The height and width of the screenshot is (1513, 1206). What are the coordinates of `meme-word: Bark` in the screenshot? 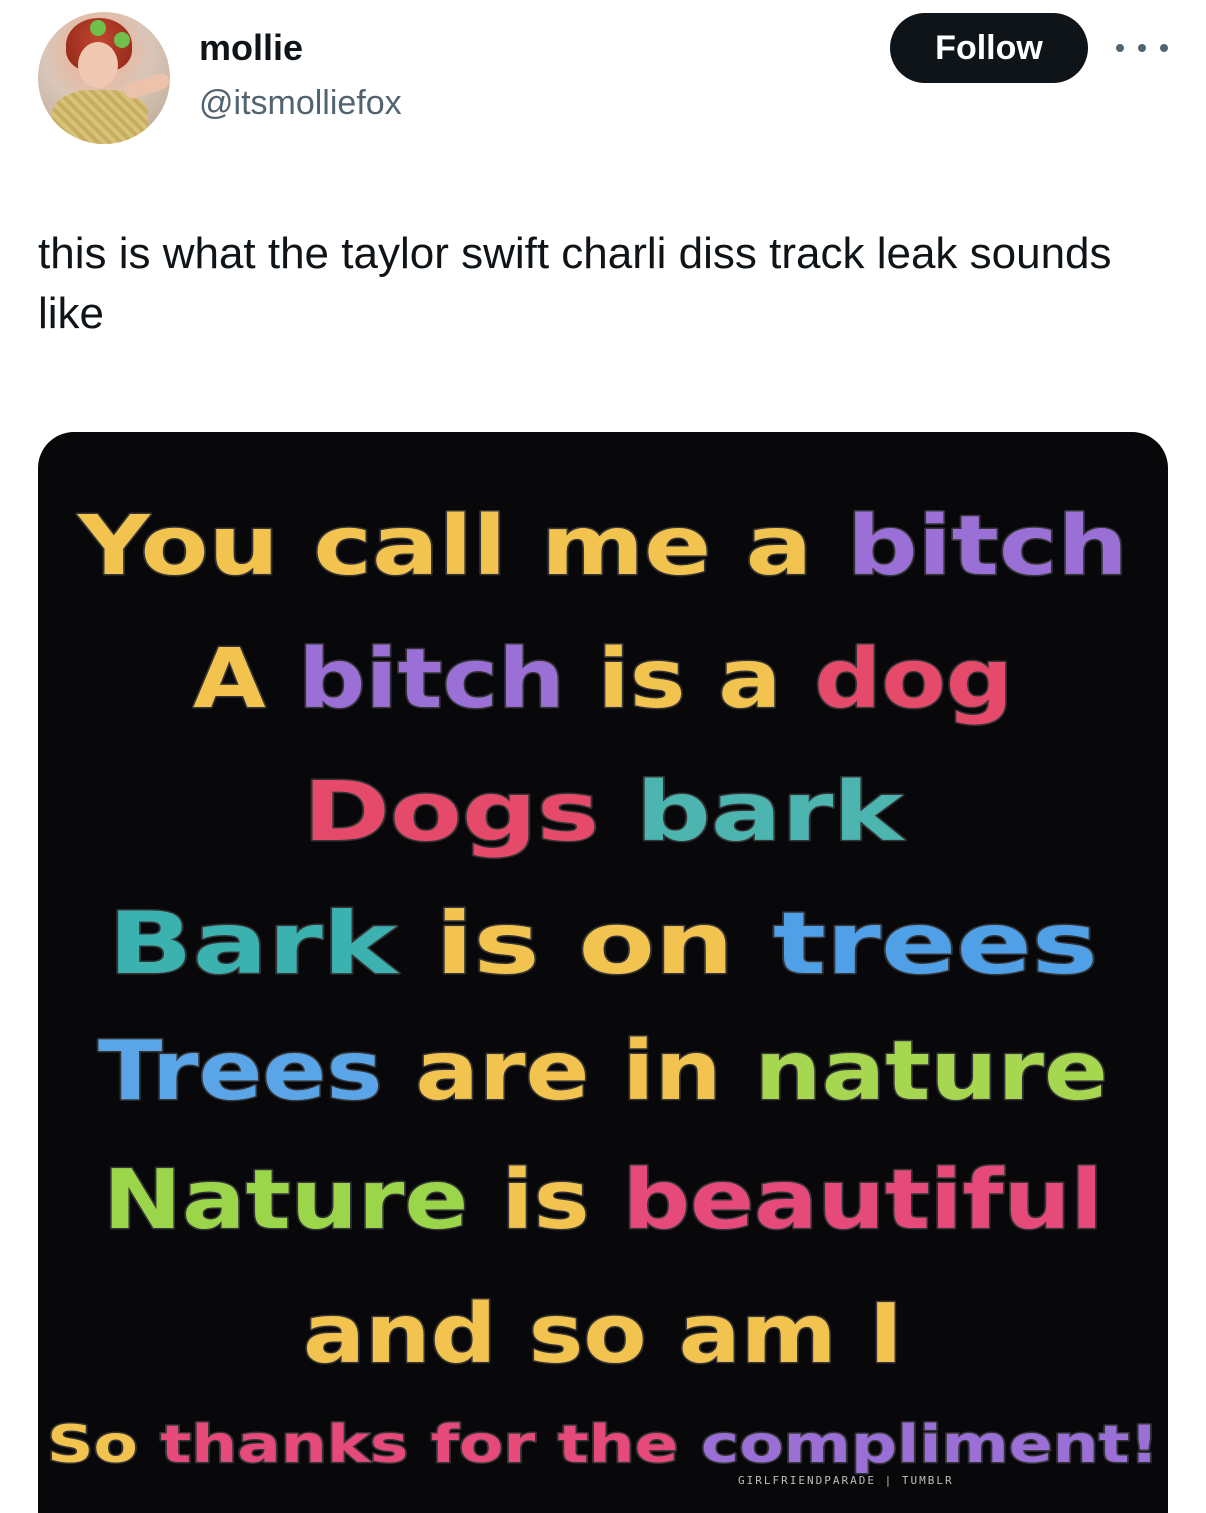 It's located at (271, 944).